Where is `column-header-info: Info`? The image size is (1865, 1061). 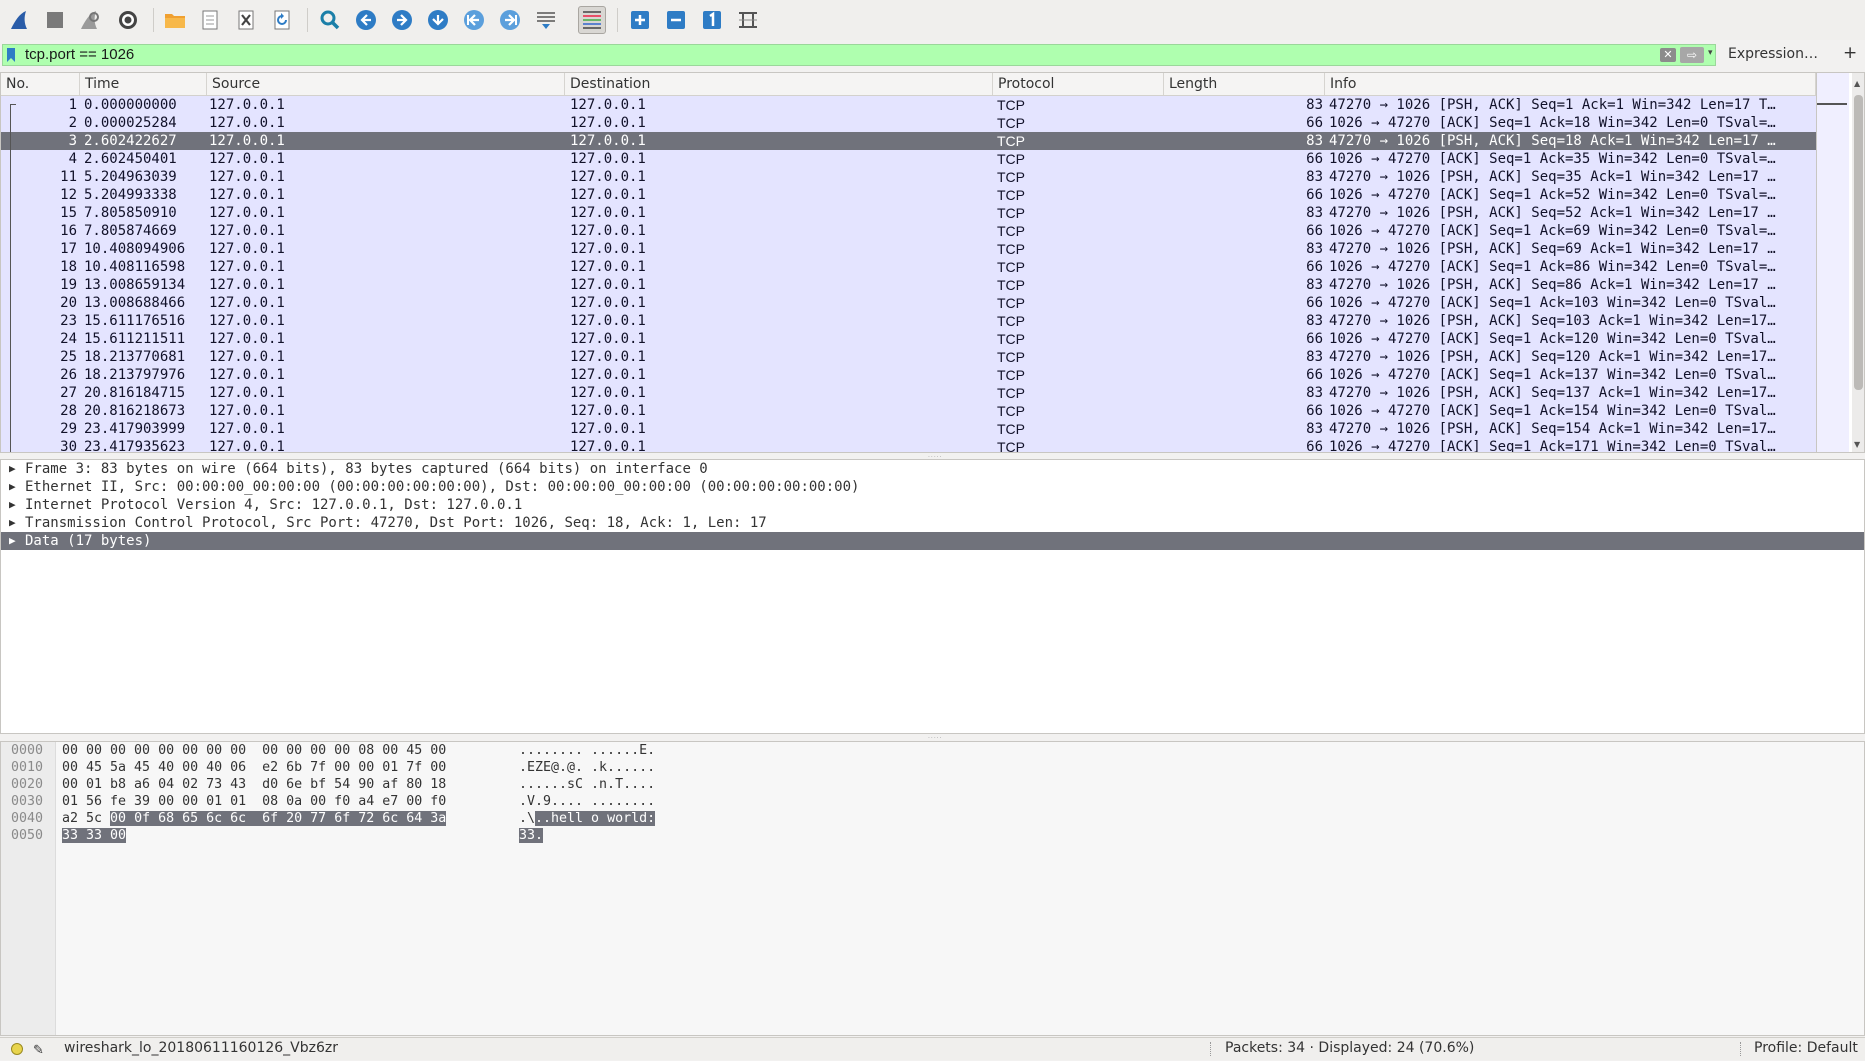 column-header-info: Info is located at coordinates (1570, 84).